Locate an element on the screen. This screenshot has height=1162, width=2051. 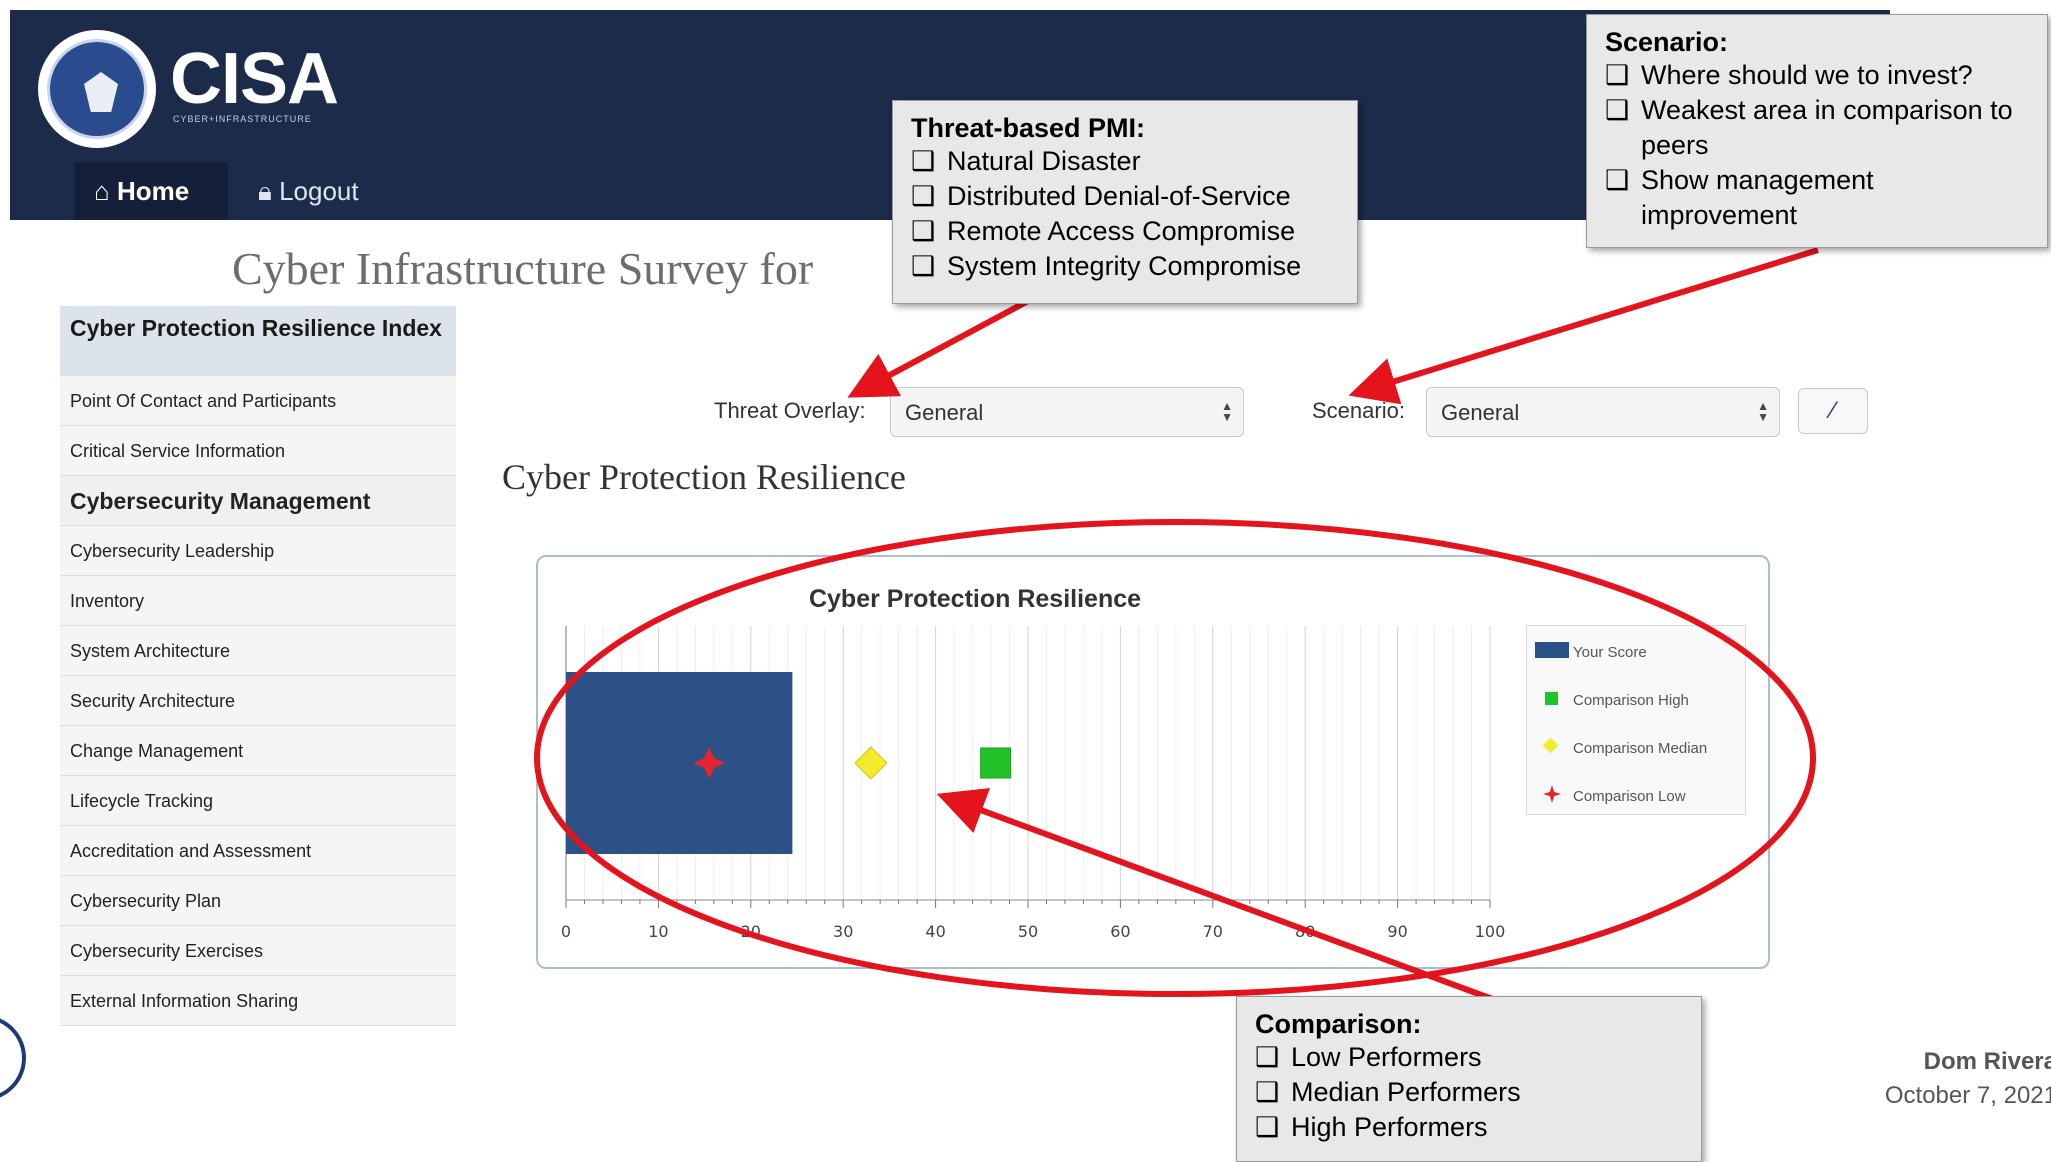
callout-item: ❑ Show management improvement is located at coordinates (1817, 198).